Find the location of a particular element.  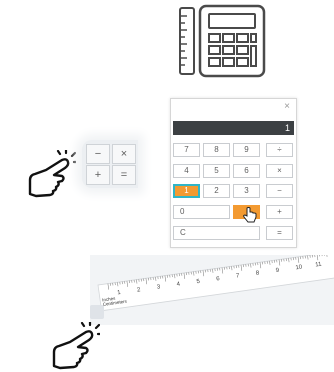

cursor-hand-icon is located at coordinates (250, 215).